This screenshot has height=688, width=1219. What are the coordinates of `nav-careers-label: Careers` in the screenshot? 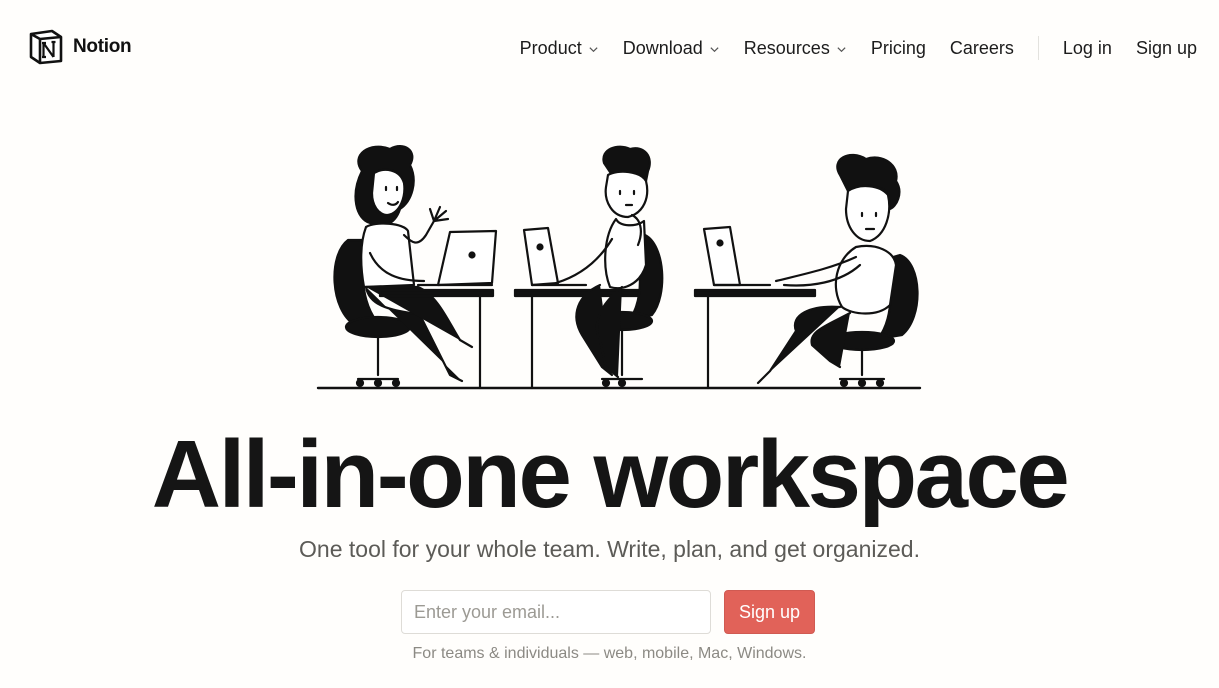 It's located at (981, 47).